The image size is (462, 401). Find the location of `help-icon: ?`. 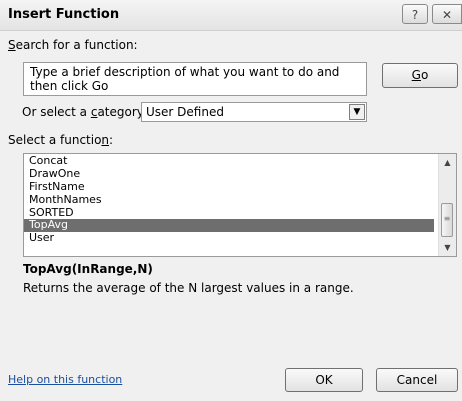

help-icon: ? is located at coordinates (415, 15).